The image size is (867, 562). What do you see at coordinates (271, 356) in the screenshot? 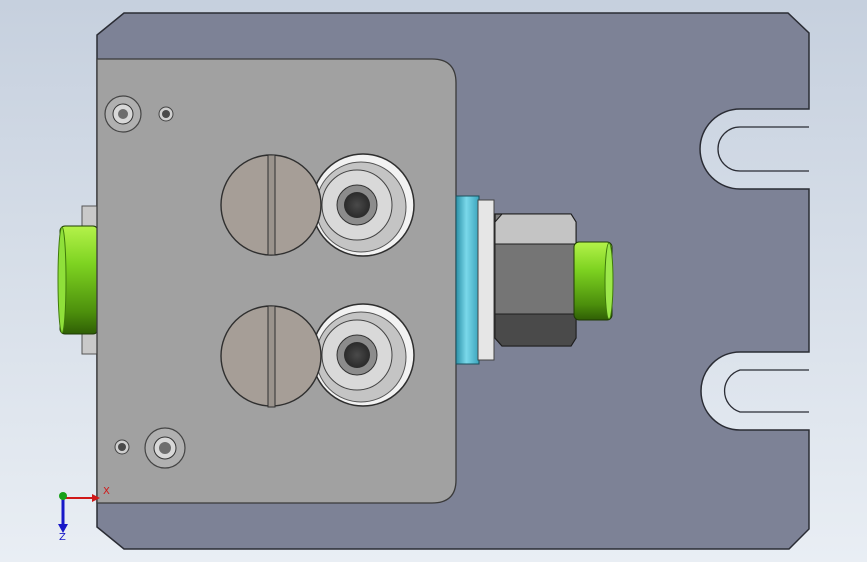
I see `lower-cap-screw` at bounding box center [271, 356].